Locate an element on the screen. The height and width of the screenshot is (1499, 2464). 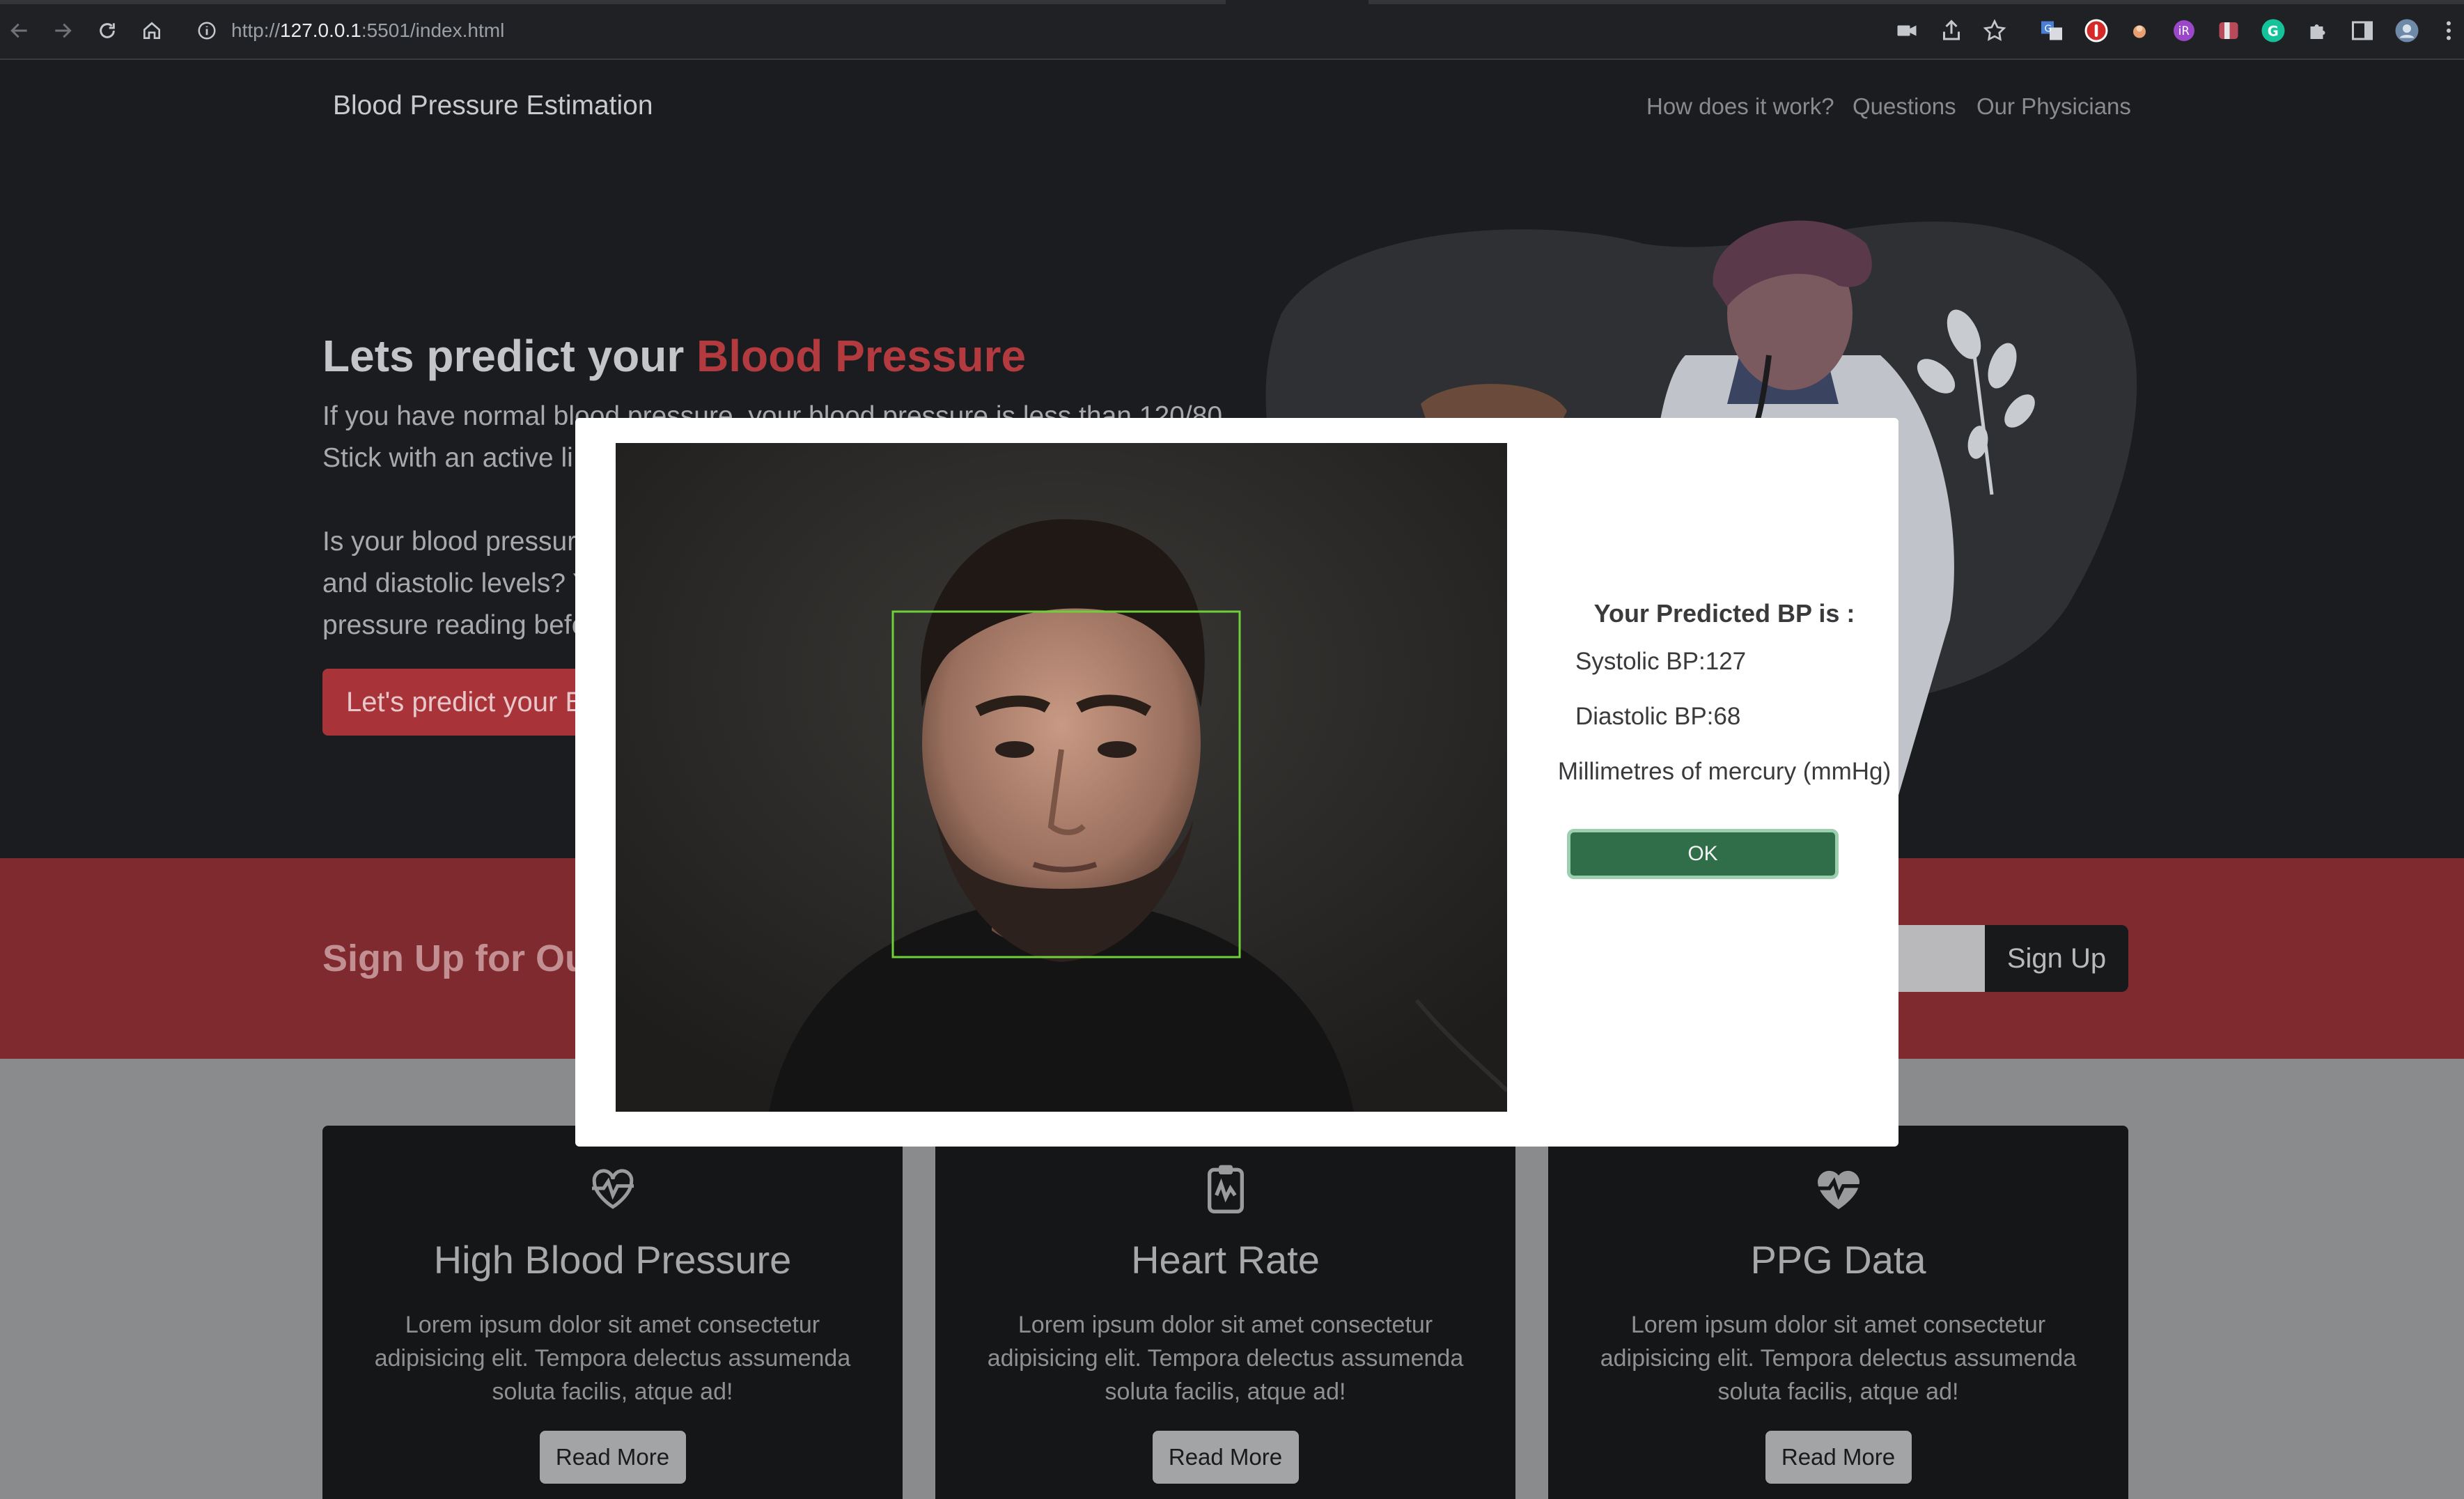
card-title: Heart Rate is located at coordinates (1225, 1260).